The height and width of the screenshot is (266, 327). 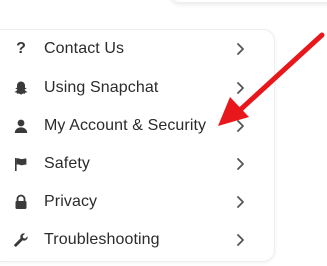 I want to click on menu-item-label: Contact Us, so click(x=84, y=48).